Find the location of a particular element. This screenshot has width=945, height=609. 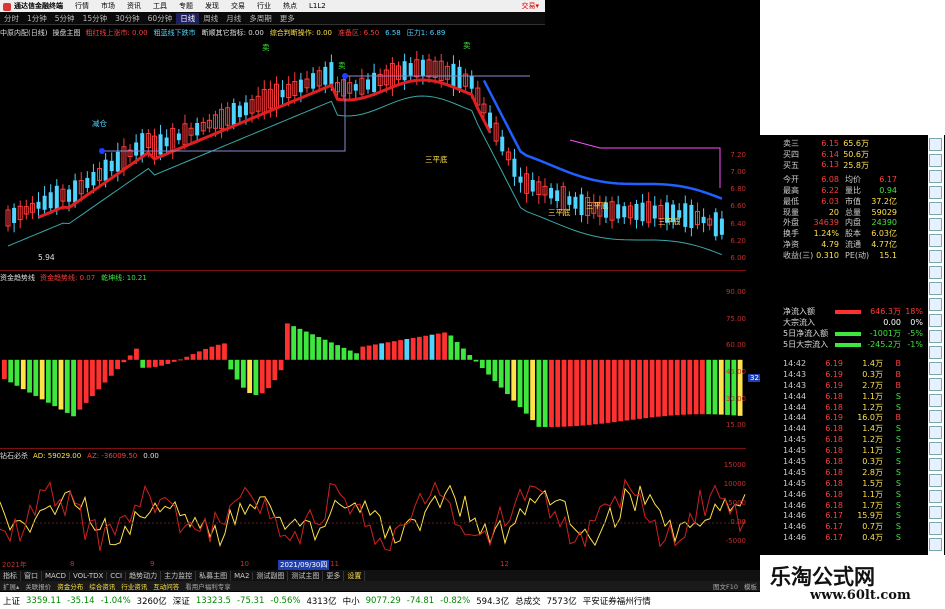

period-9: 多周期 is located at coordinates (260, 18).